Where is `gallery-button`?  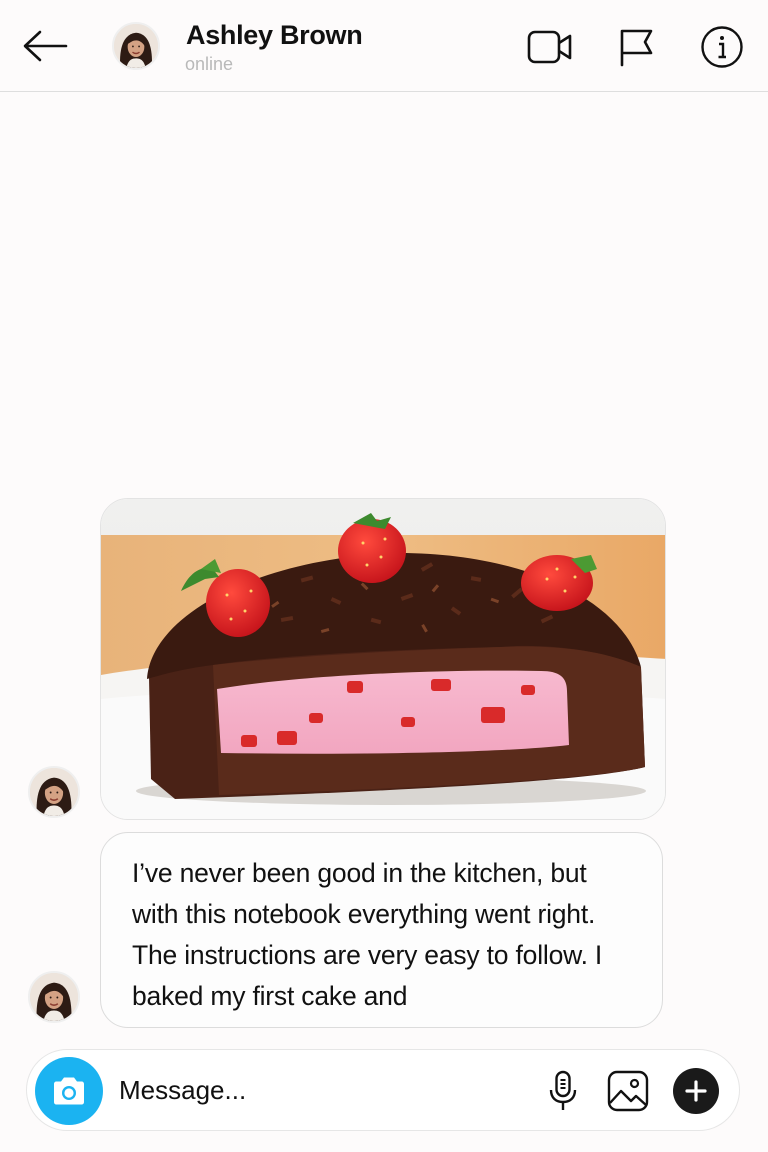 gallery-button is located at coordinates (628, 1091).